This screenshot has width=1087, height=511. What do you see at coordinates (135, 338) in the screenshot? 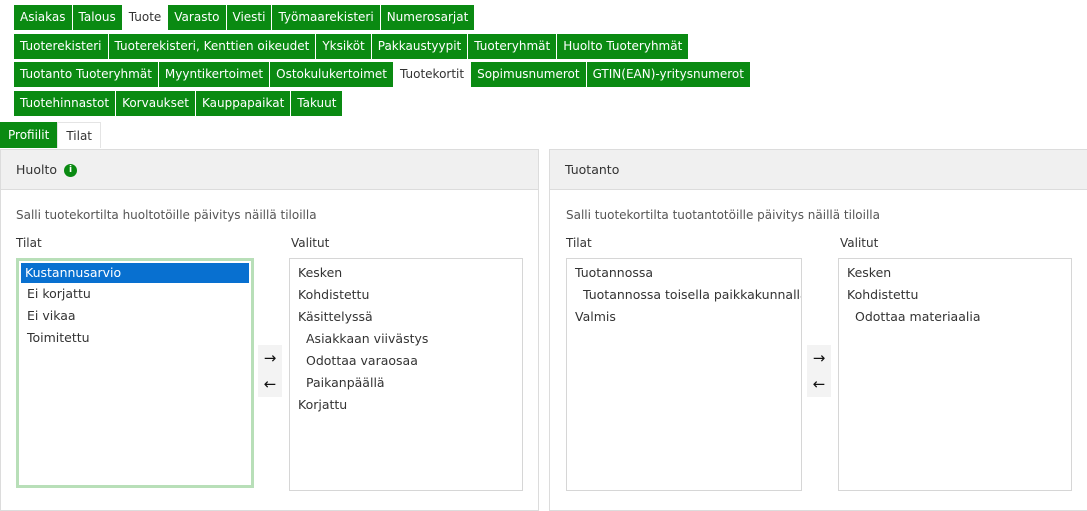
I see `list-item: Toimitettu` at bounding box center [135, 338].